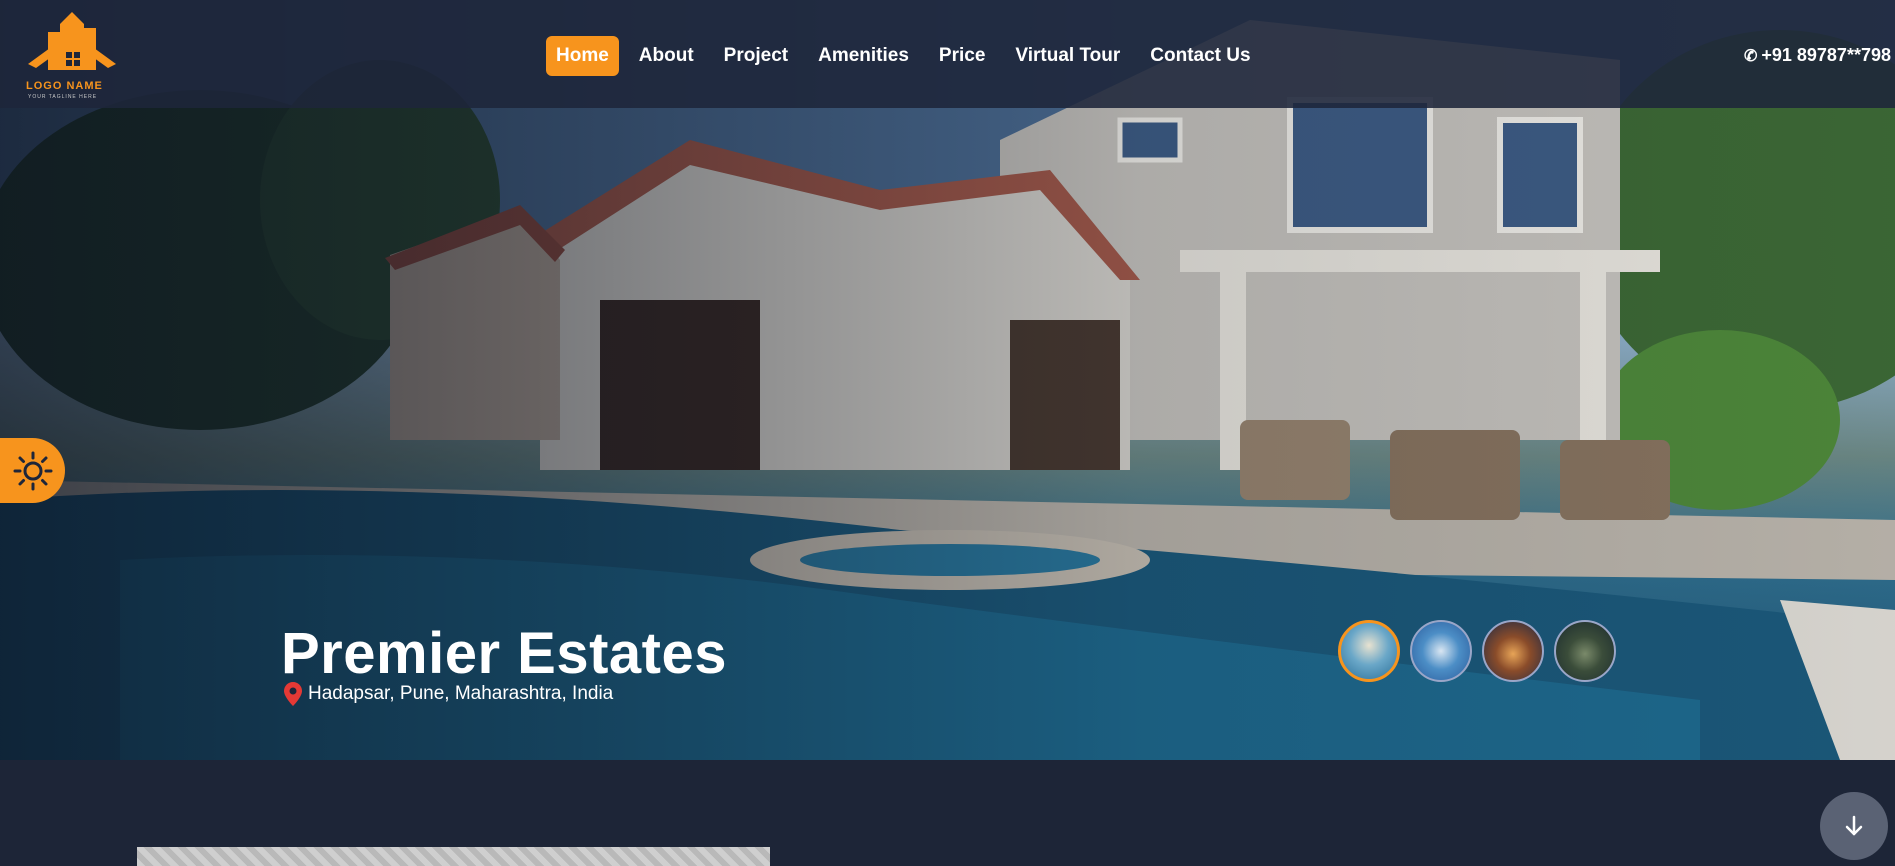 The width and height of the screenshot is (1895, 866). I want to click on scroll-down-button, so click(1854, 826).